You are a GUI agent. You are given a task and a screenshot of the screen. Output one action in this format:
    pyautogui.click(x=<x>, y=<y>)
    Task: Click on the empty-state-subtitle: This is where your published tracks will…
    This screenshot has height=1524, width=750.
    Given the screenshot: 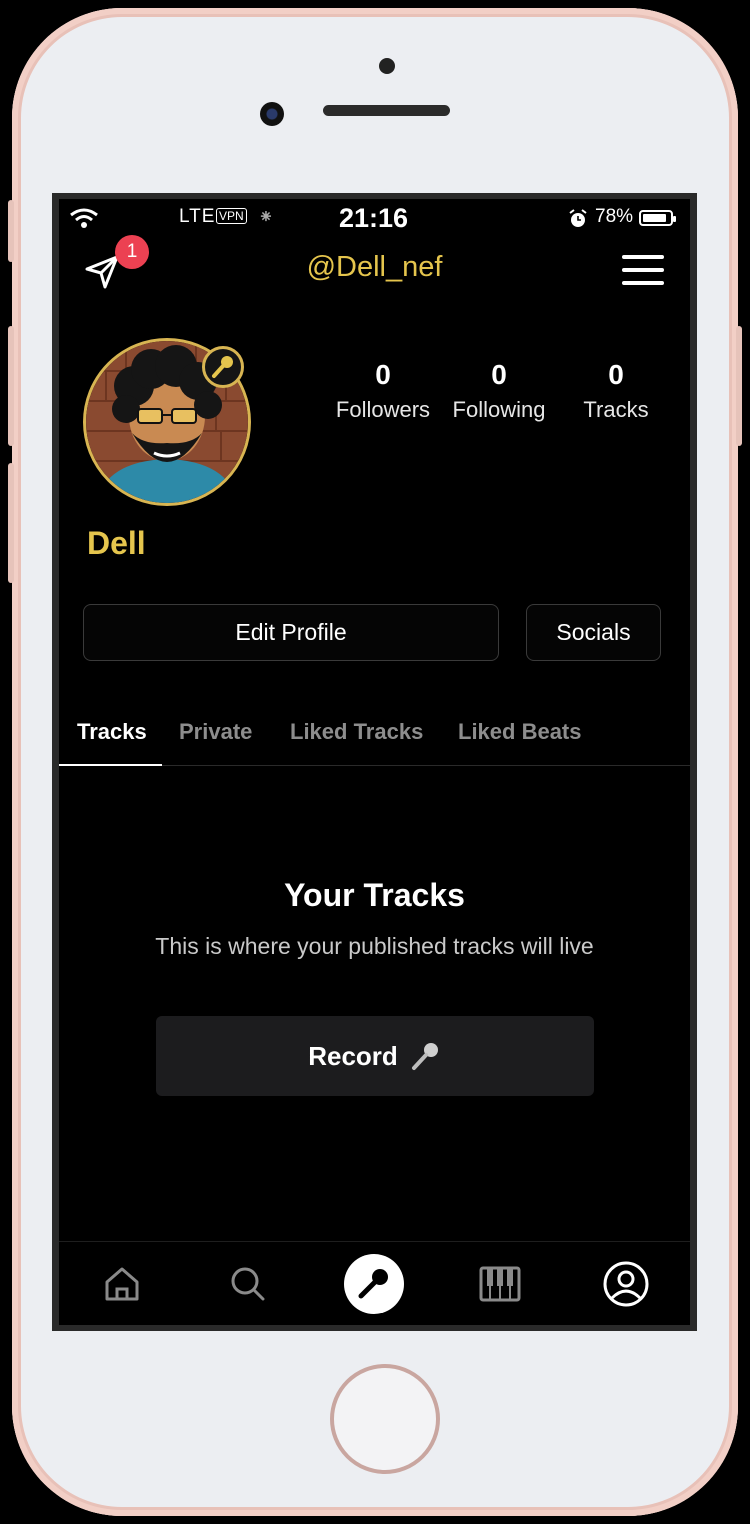 What is the action you would take?
    pyautogui.click(x=374, y=946)
    